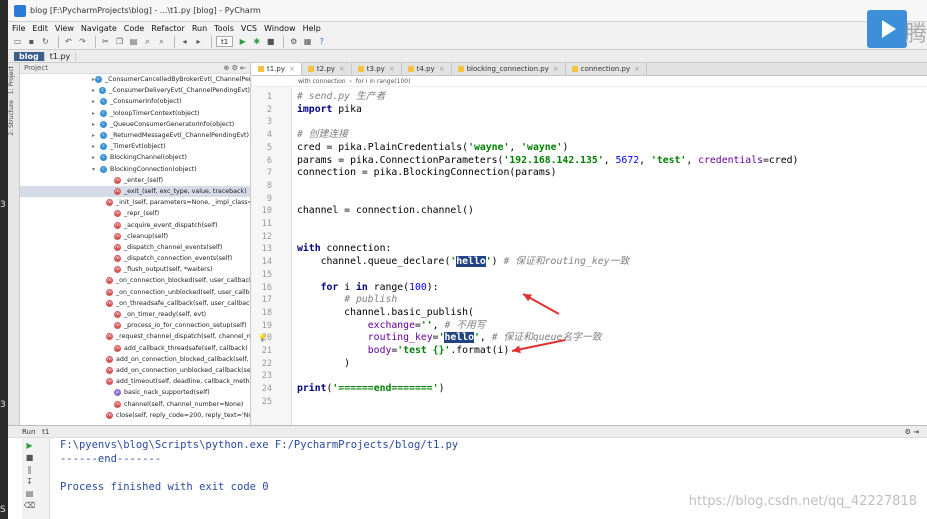 This screenshot has height=519, width=927. What do you see at coordinates (224, 28) in the screenshot?
I see `menu-tools: Tools` at bounding box center [224, 28].